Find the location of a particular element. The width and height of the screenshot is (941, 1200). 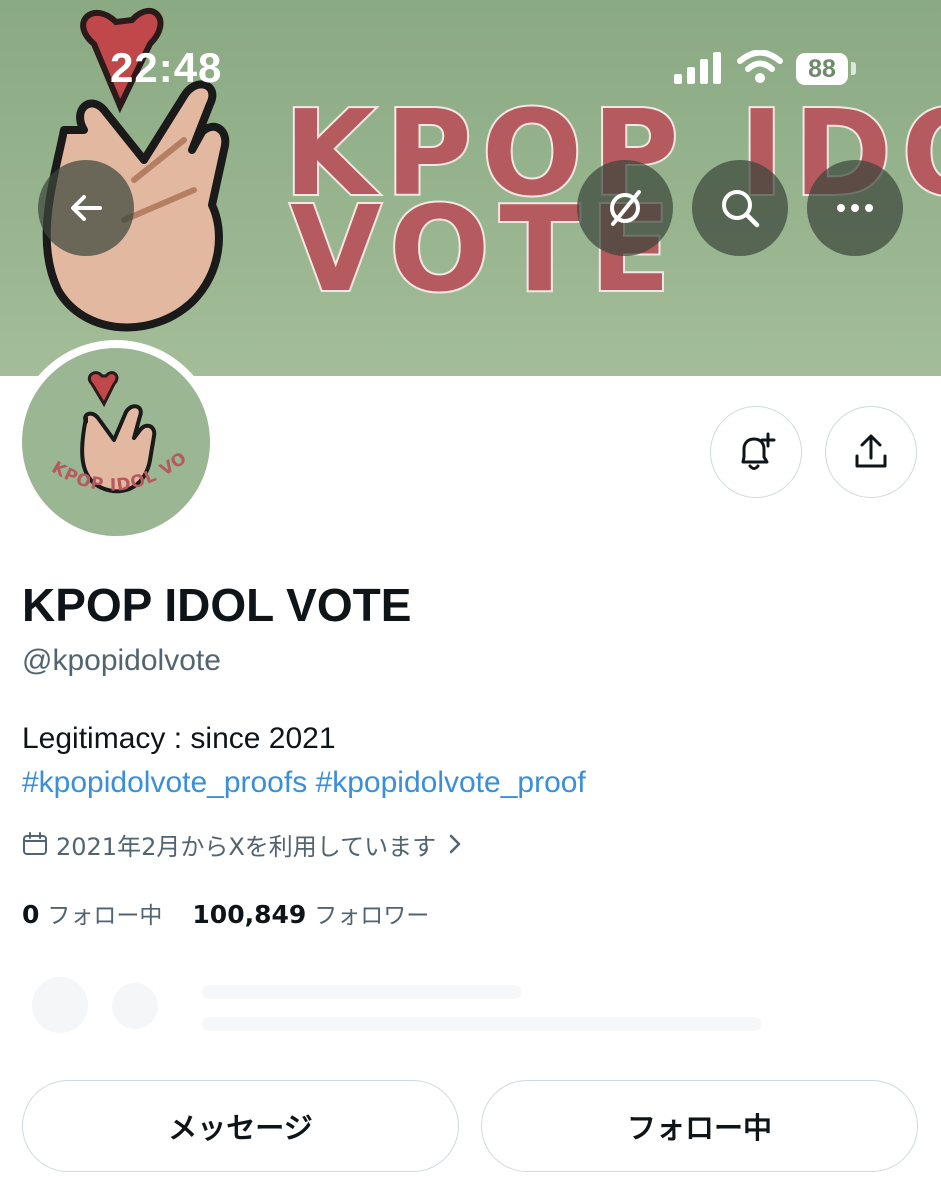

calendar-icon is located at coordinates (35, 843).